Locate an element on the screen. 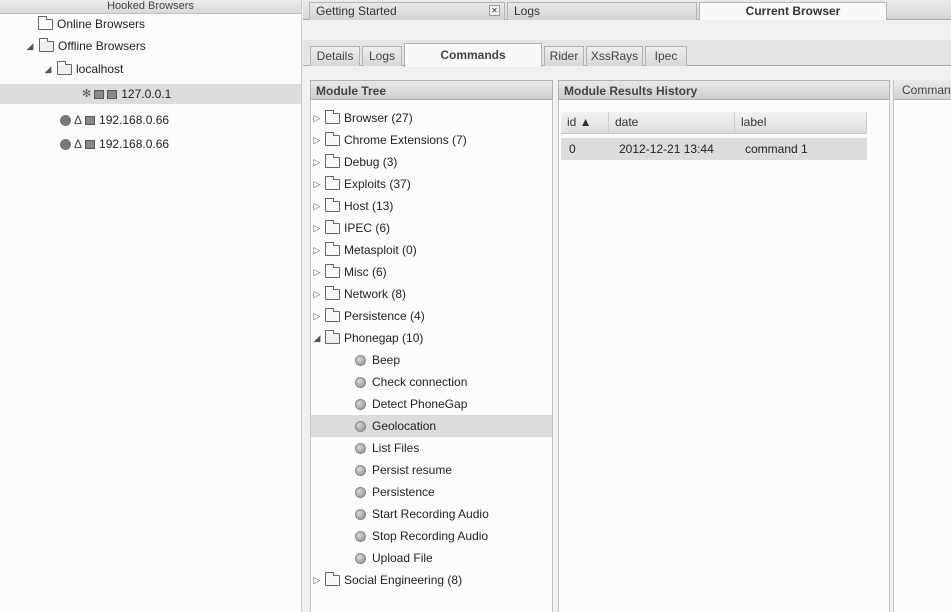 The height and width of the screenshot is (612, 951). module-item: Upload File is located at coordinates (431, 558).